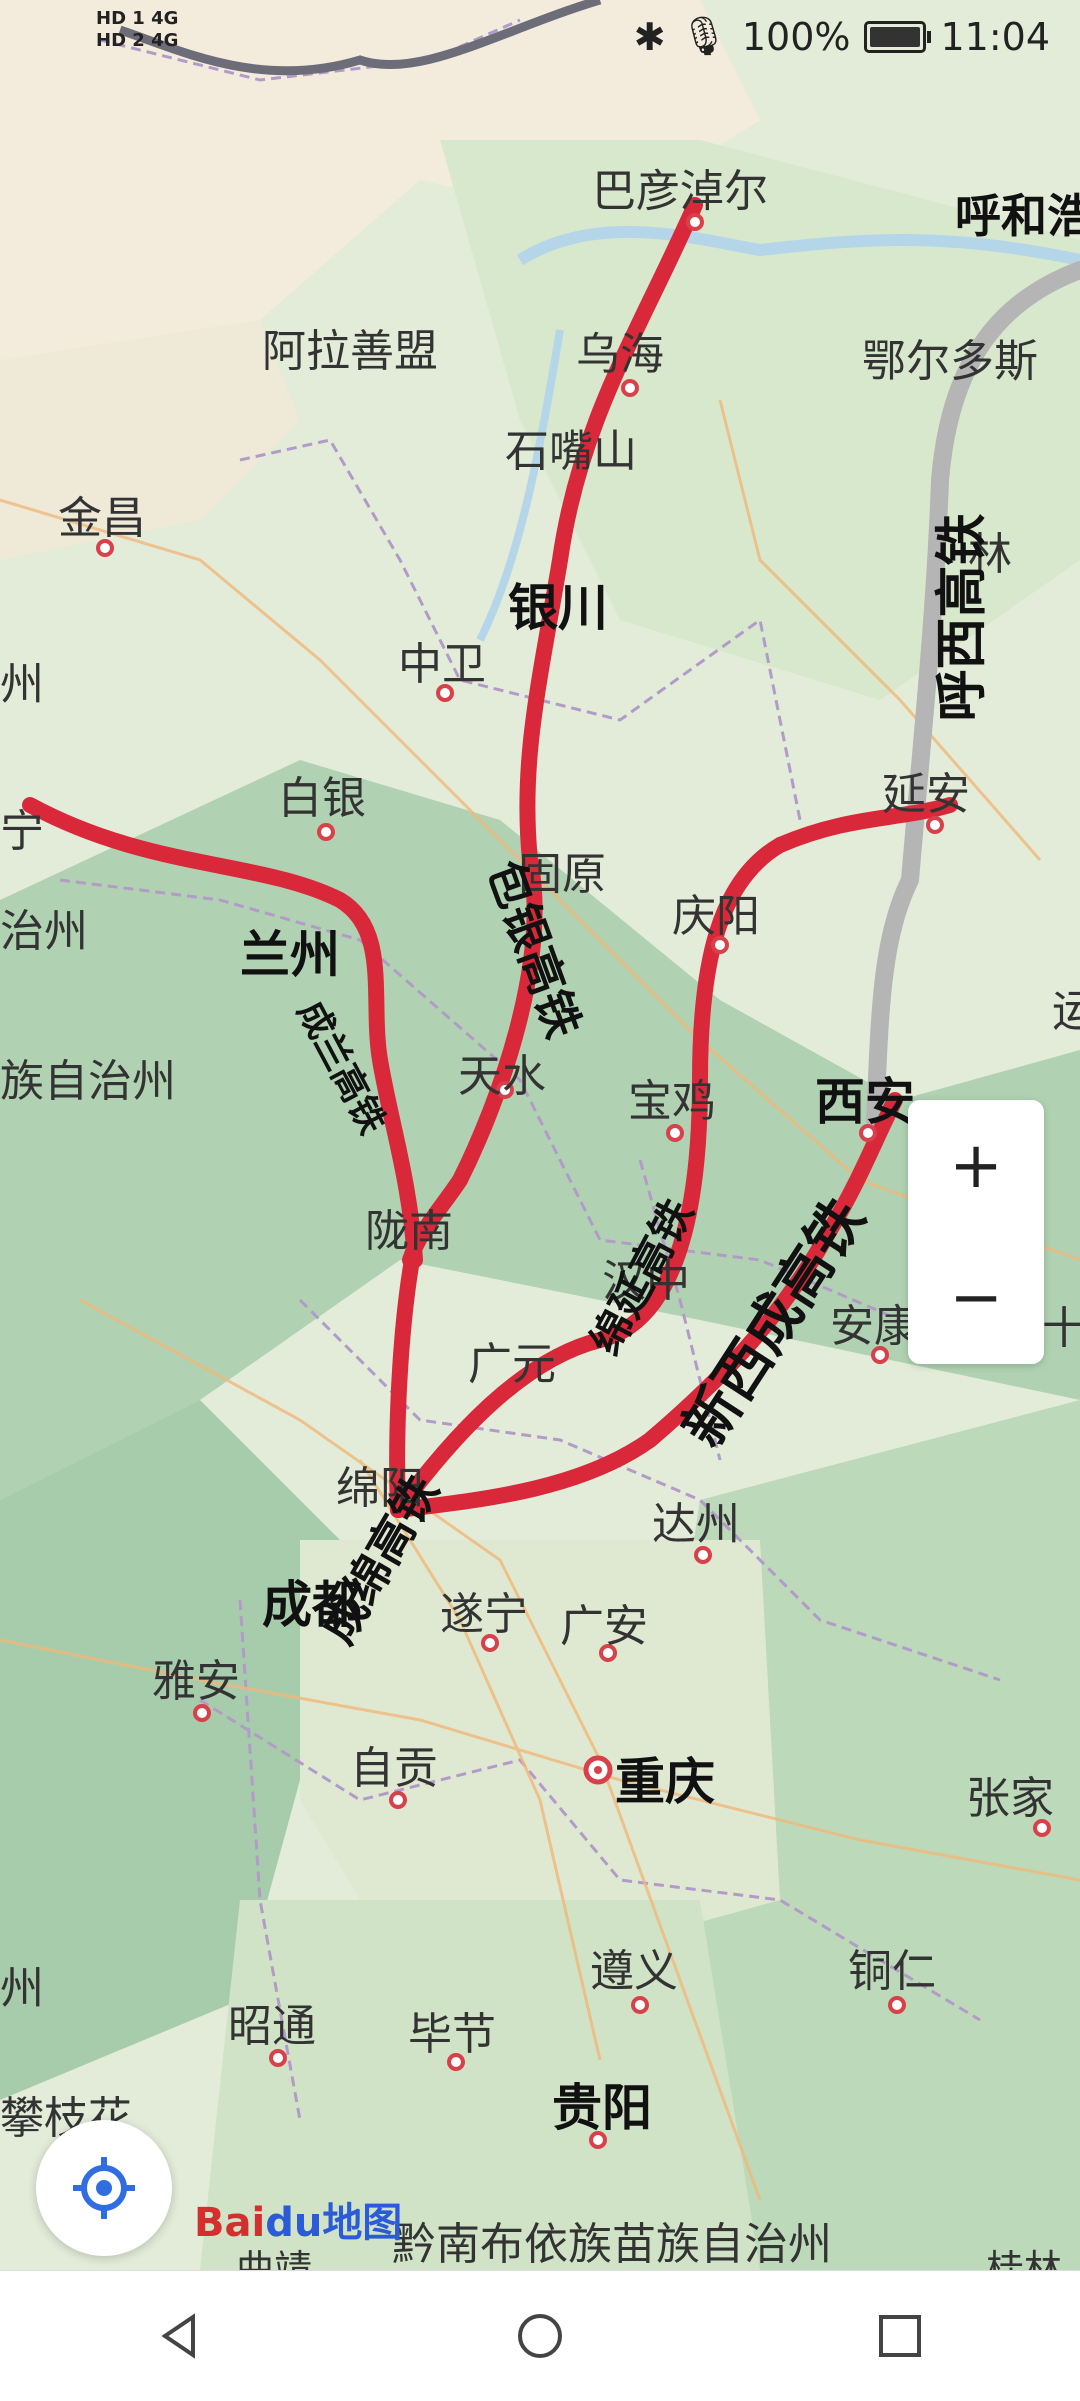  I want to click on city-label-zhongwei: 中卫, so click(442, 660).